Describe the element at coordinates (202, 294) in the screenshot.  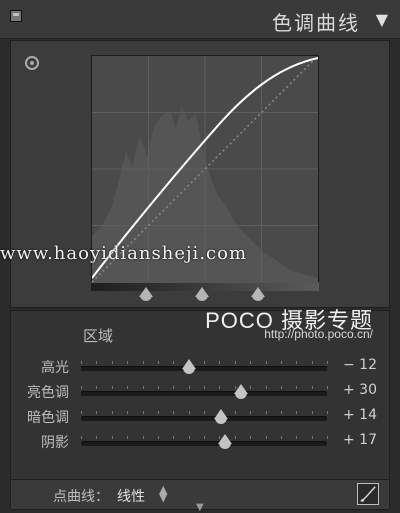
I see `split-handle-mid` at that location.